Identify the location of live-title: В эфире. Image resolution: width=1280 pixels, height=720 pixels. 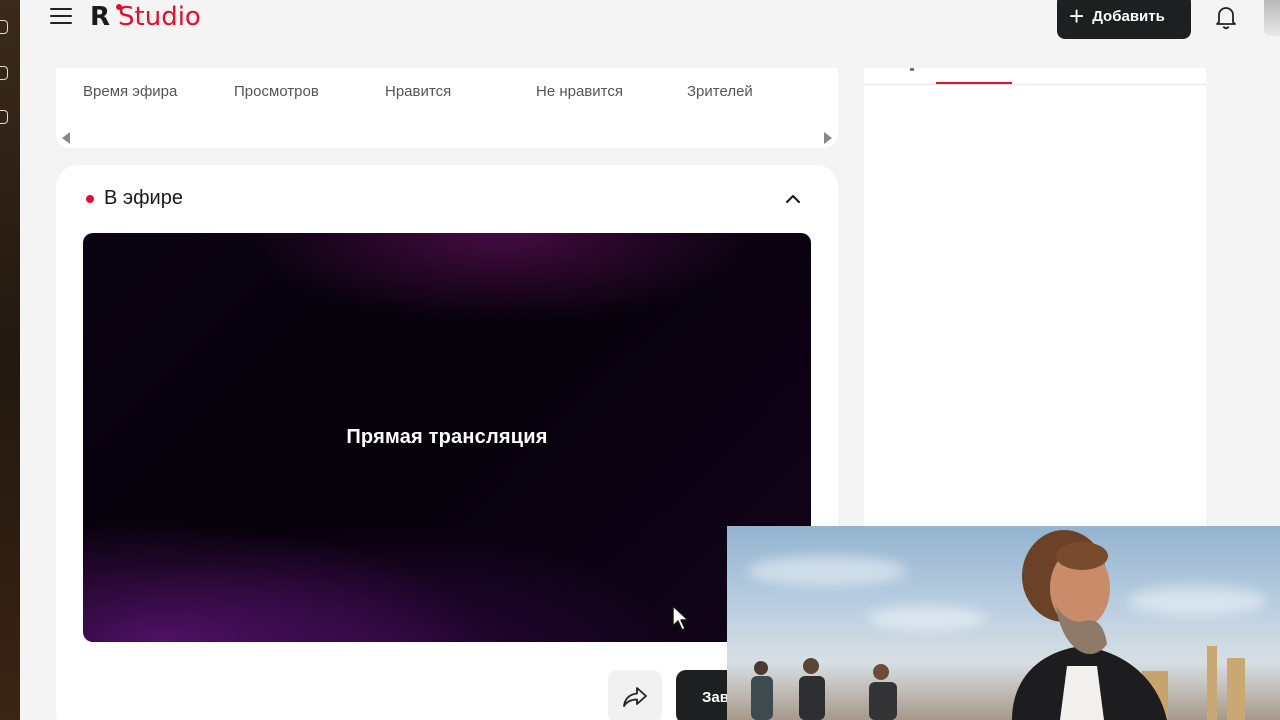
(143, 198).